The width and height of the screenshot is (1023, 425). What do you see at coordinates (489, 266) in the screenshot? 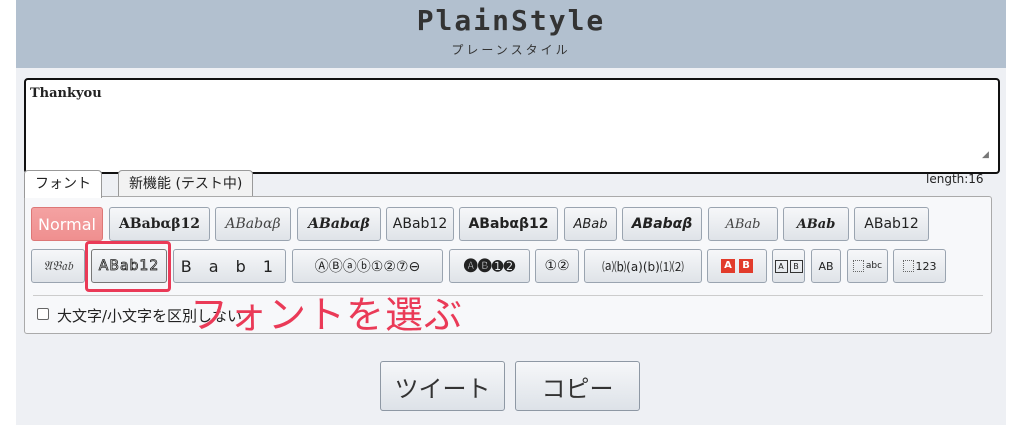
I see `font-negative-circled-button: 🅐🅑➊➋` at bounding box center [489, 266].